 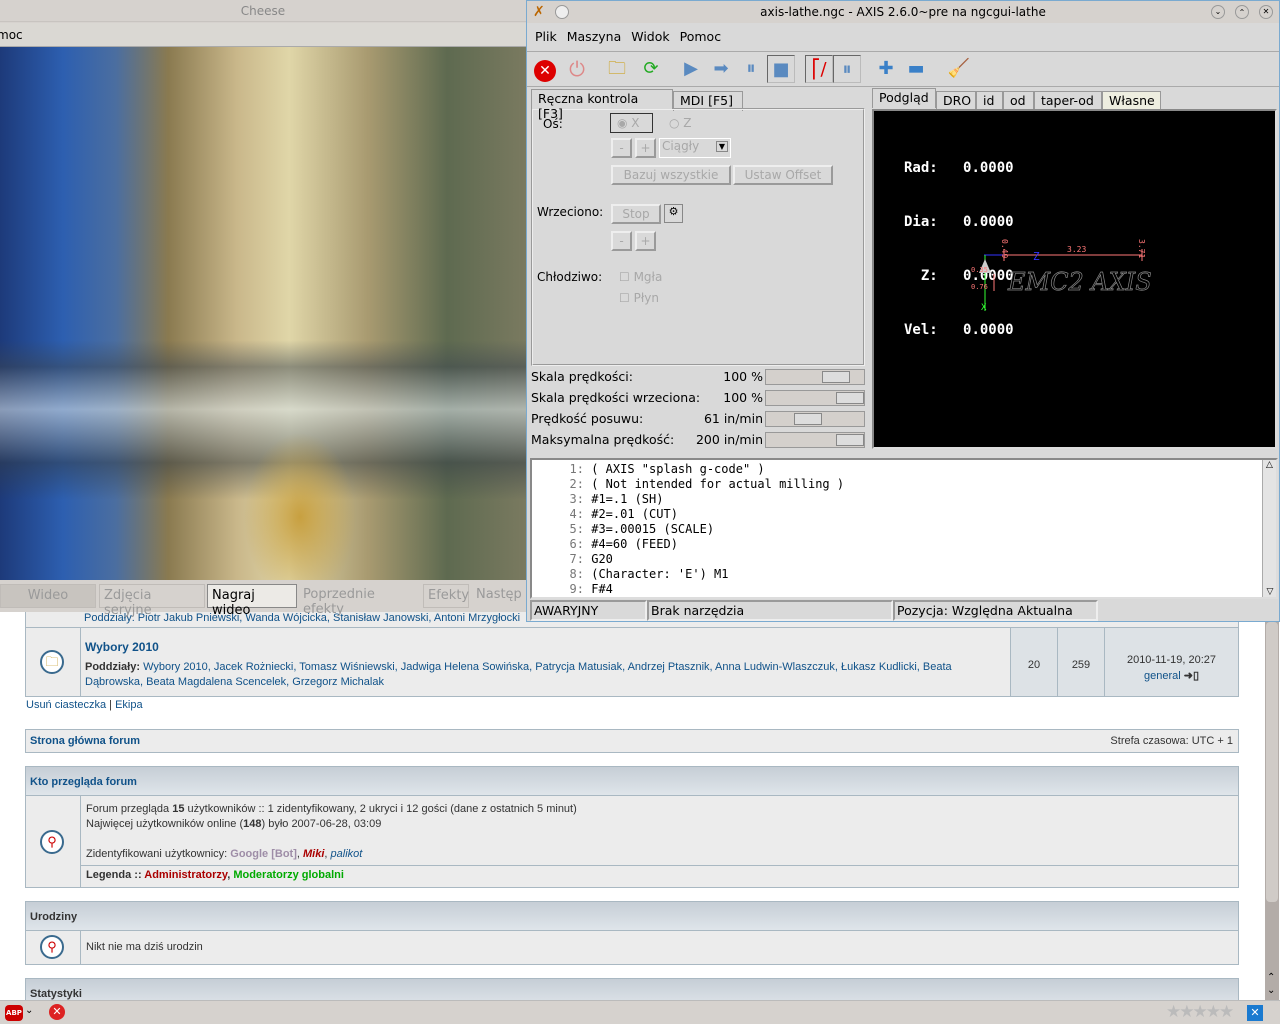 What do you see at coordinates (989, 101) in the screenshot?
I see `tab-id: id` at bounding box center [989, 101].